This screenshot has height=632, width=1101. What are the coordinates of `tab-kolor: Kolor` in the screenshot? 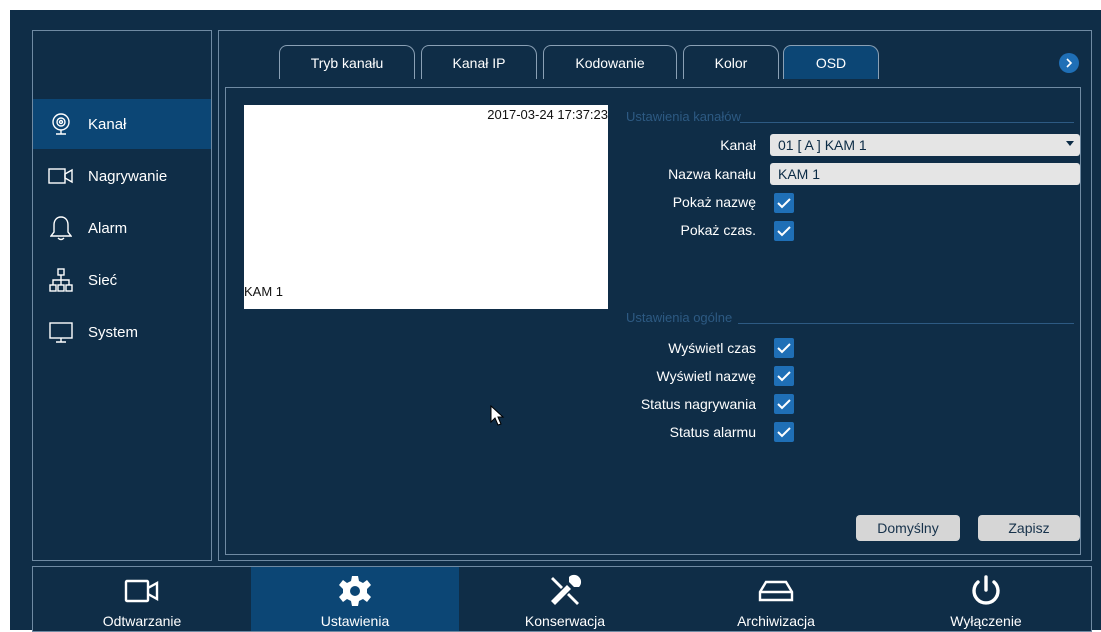 It's located at (731, 62).